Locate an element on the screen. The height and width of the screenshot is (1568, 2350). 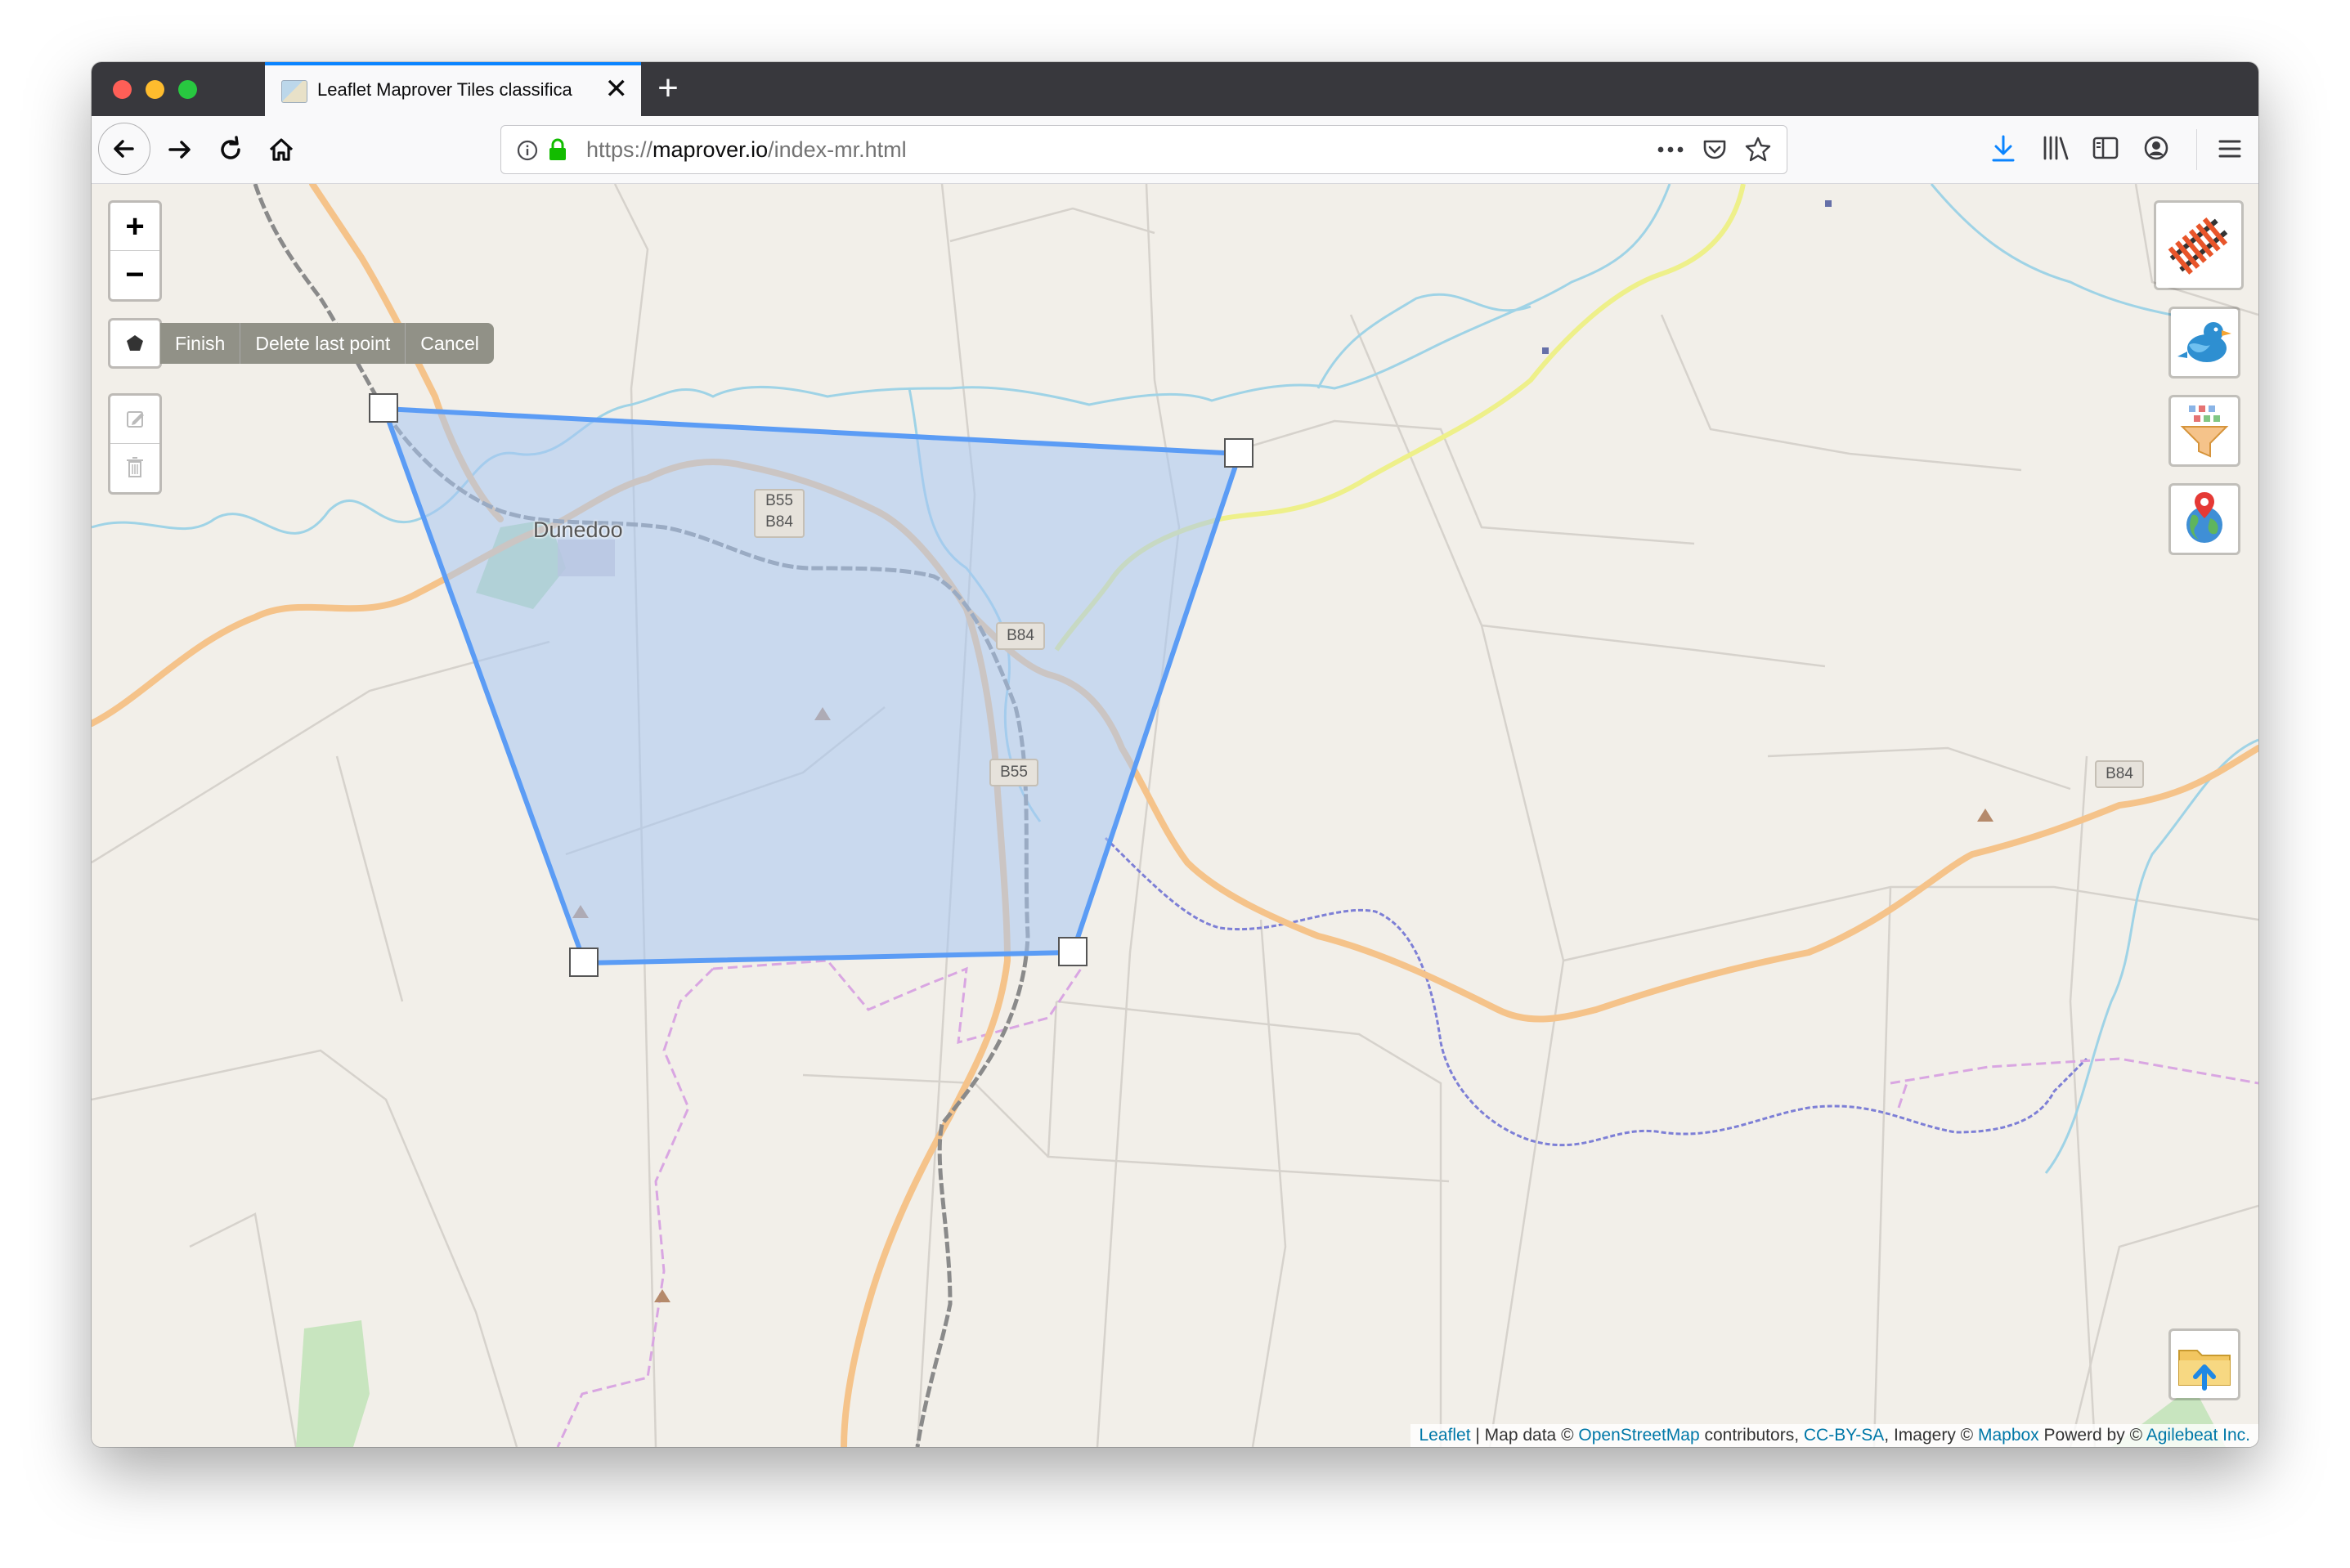
zoom-control: + − is located at coordinates (135, 251).